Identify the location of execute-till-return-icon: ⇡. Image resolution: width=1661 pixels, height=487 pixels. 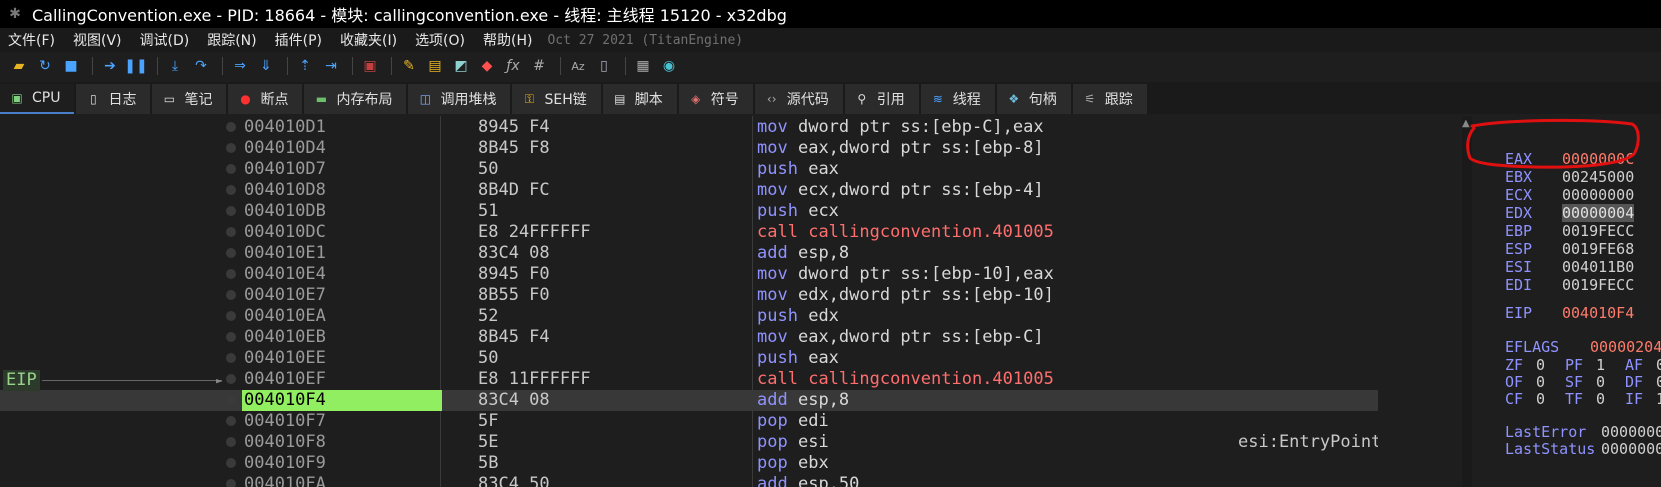
(305, 66).